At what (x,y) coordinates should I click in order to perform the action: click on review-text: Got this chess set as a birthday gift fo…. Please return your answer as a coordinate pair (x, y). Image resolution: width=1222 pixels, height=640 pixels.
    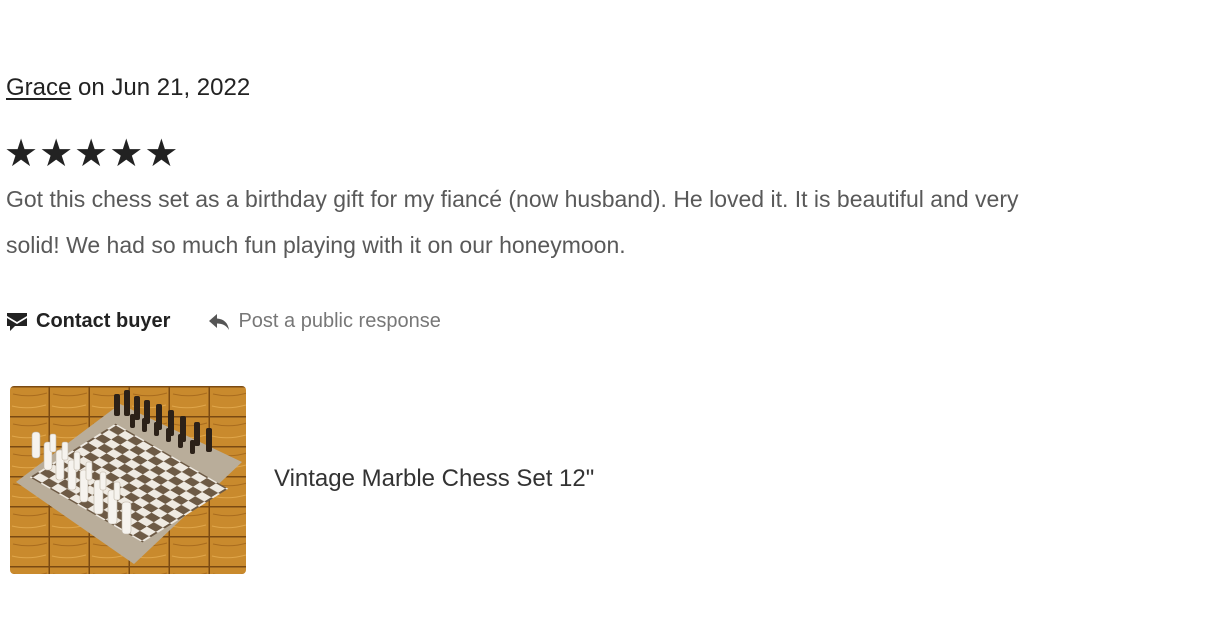
    Looking at the image, I should click on (614, 222).